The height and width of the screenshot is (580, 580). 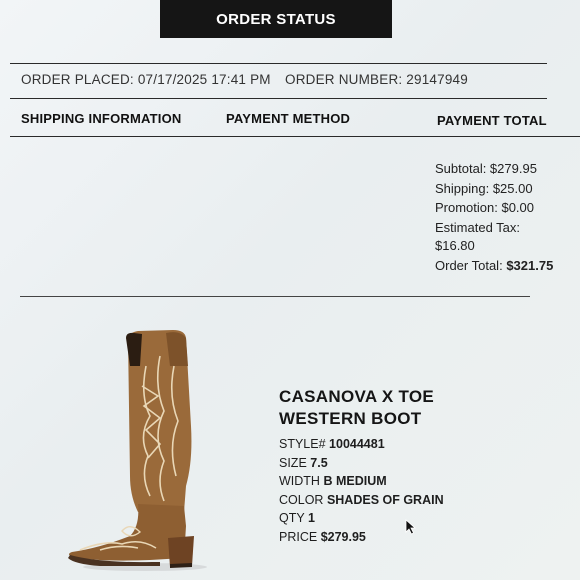 I want to click on attr-size-label: SIZE, so click(x=293, y=462).